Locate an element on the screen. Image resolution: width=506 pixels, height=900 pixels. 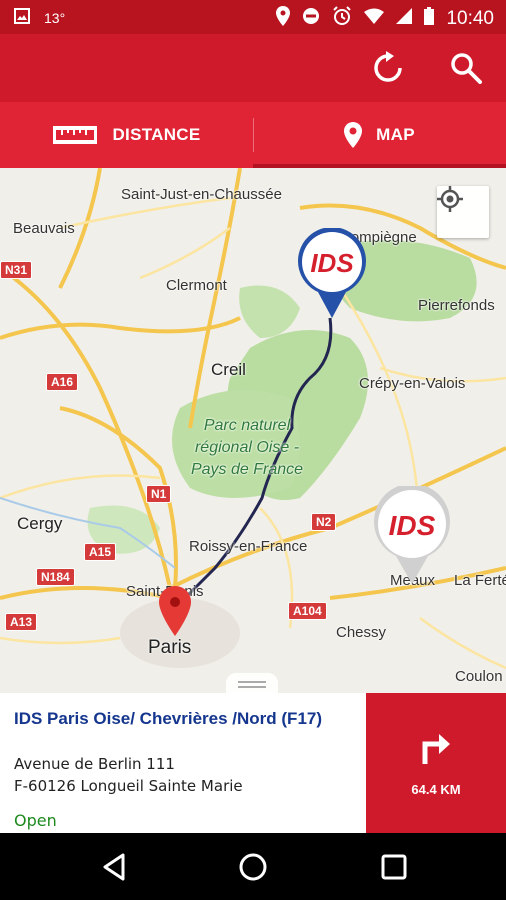
map-label-pierrefonds: Pierrefonds is located at coordinates (456, 305).